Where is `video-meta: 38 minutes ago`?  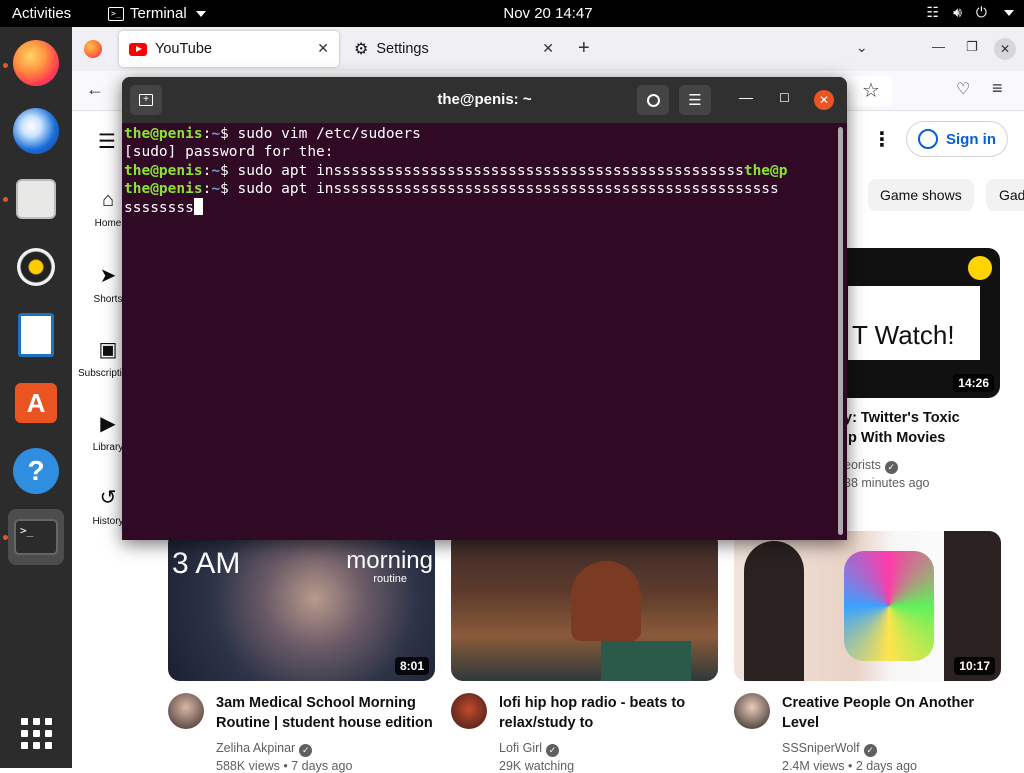 video-meta: 38 minutes ago is located at coordinates (887, 483).